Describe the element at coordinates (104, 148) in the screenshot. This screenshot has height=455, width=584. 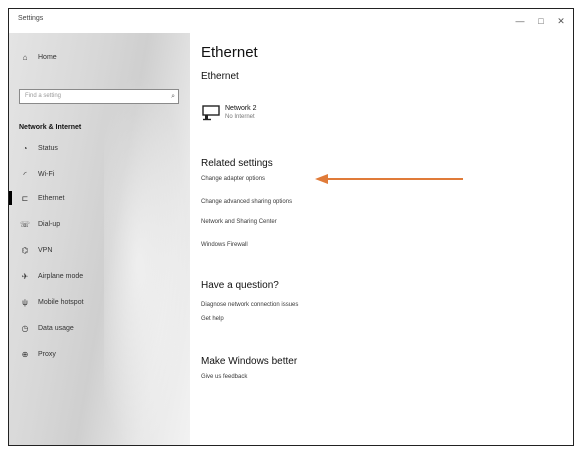
I see `sidebar-item-status: ◔ Status` at that location.